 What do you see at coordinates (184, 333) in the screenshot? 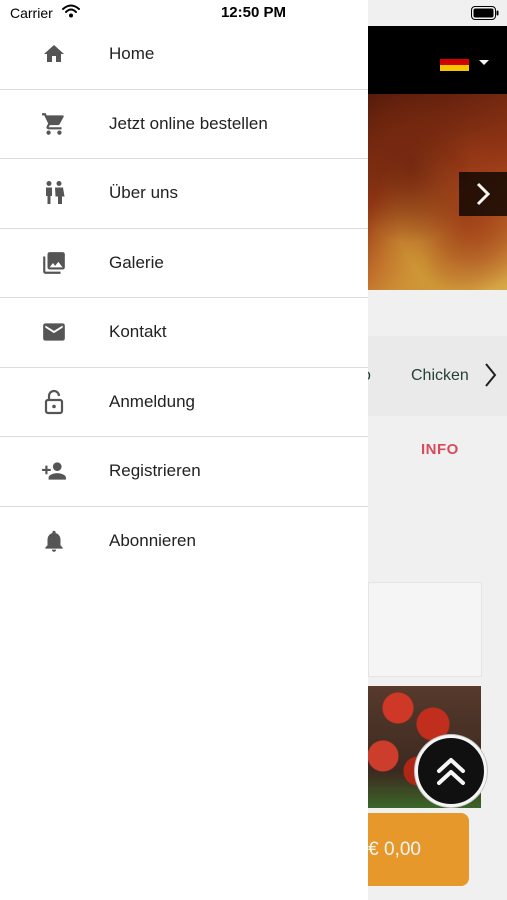
I see `drawer-item-contact: Kontakt` at bounding box center [184, 333].